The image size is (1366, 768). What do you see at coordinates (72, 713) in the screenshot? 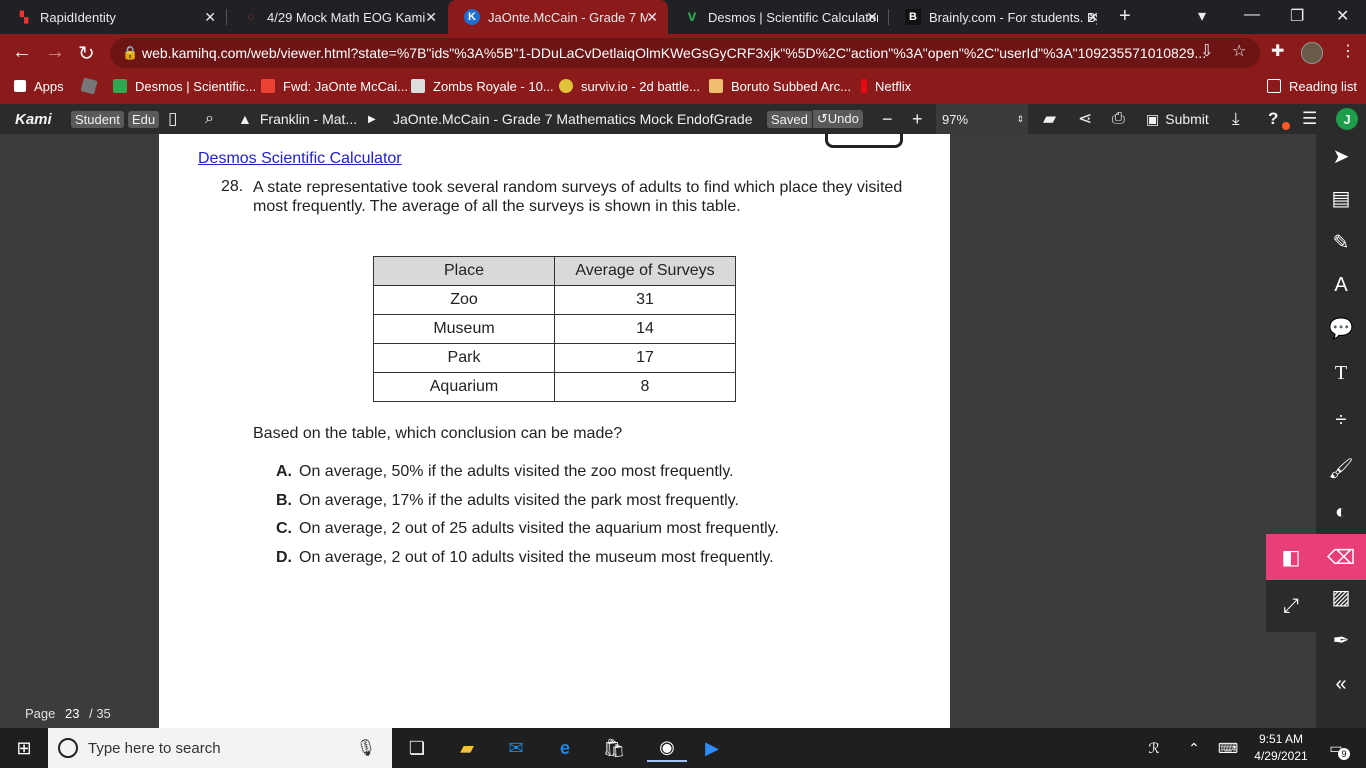
I see `page-current-input: 23` at bounding box center [72, 713].